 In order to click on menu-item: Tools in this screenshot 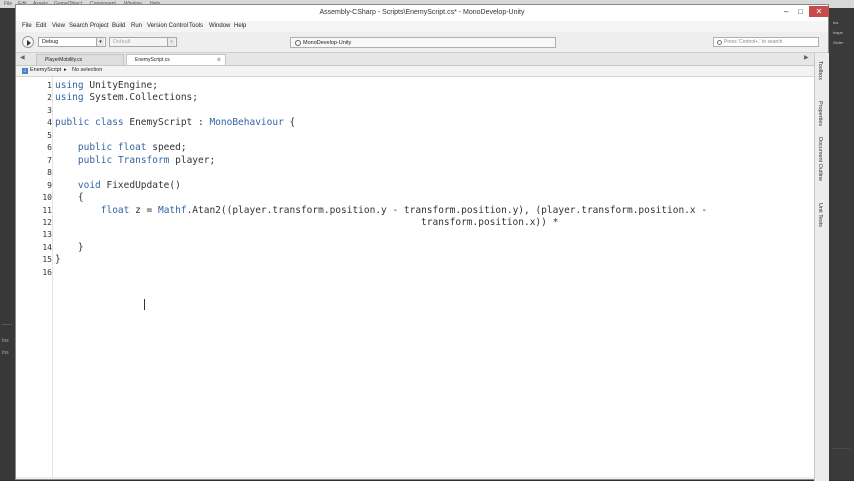, I will do `click(196, 26)`.